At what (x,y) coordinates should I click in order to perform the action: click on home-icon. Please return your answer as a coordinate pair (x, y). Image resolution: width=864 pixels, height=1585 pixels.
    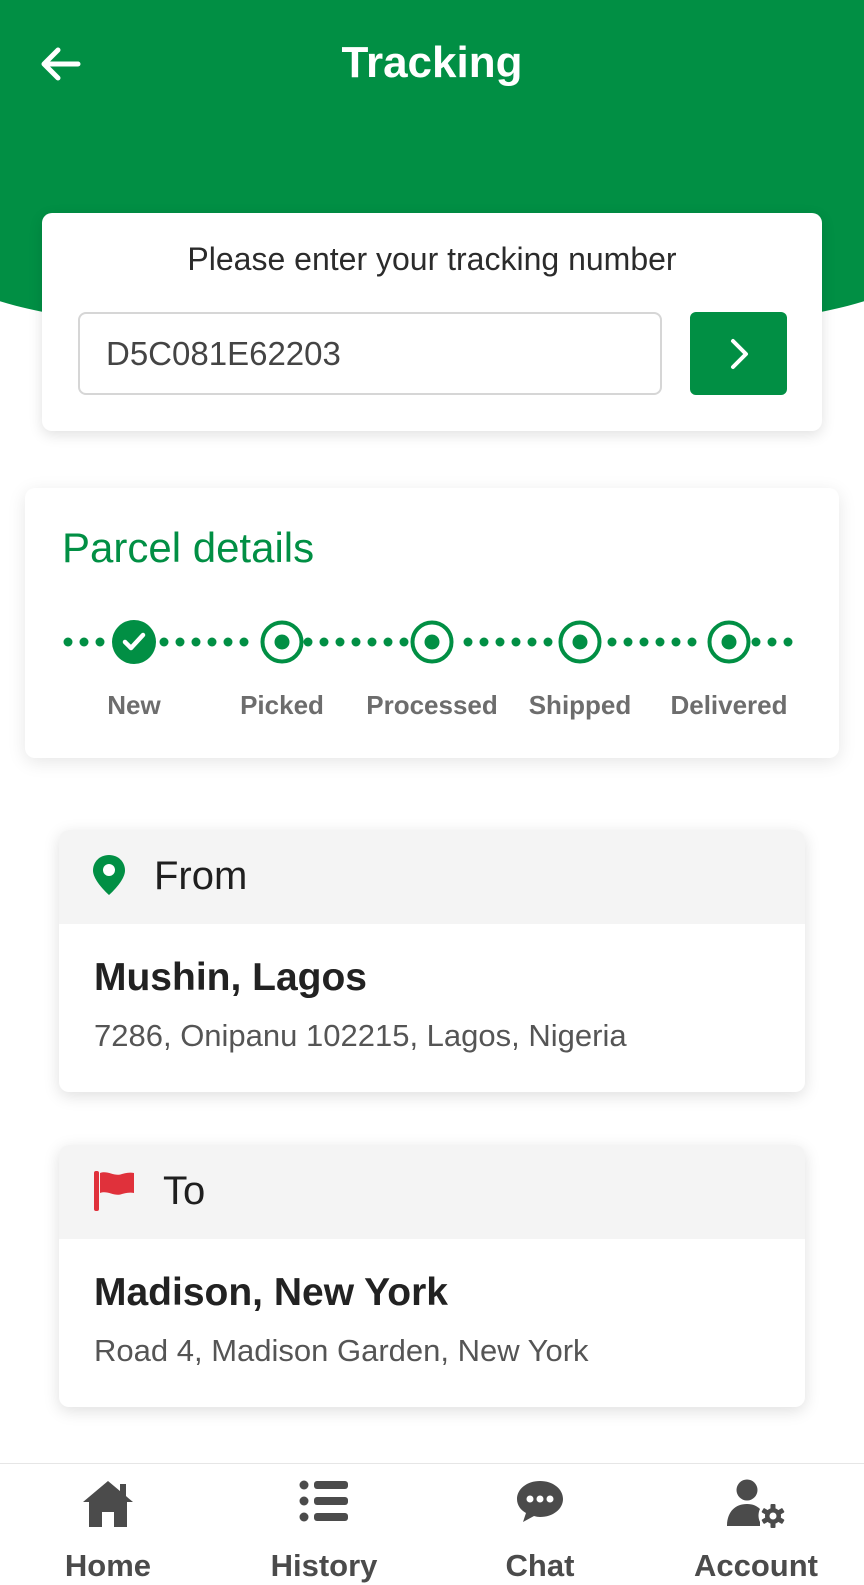
    Looking at the image, I should click on (108, 1504).